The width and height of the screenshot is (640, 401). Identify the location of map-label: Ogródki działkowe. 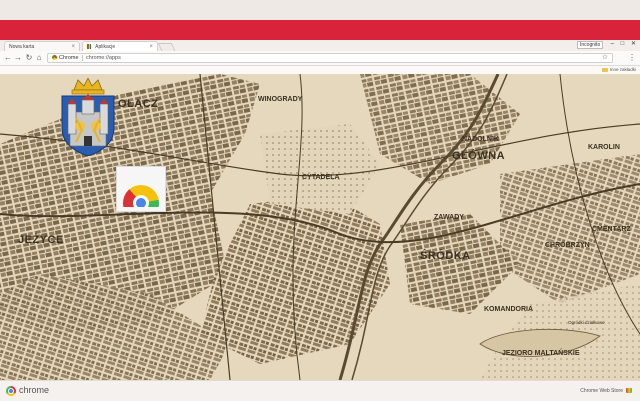
(586, 322).